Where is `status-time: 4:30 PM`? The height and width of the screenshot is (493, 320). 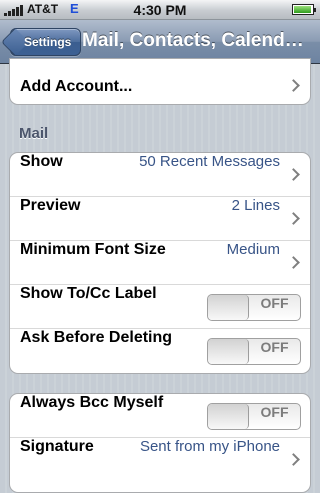
status-time: 4:30 PM is located at coordinates (160, 10).